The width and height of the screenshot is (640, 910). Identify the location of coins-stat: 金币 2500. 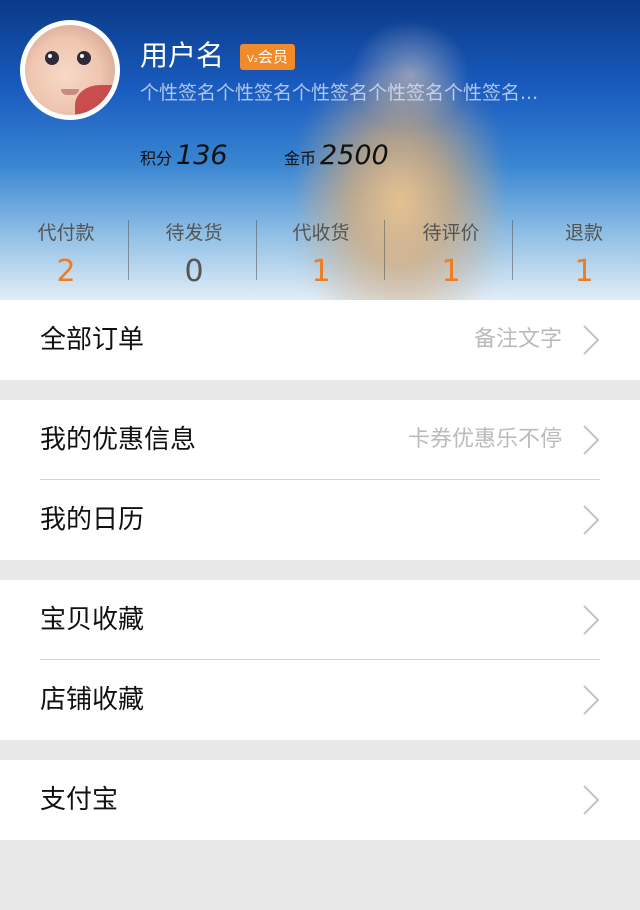
(336, 157).